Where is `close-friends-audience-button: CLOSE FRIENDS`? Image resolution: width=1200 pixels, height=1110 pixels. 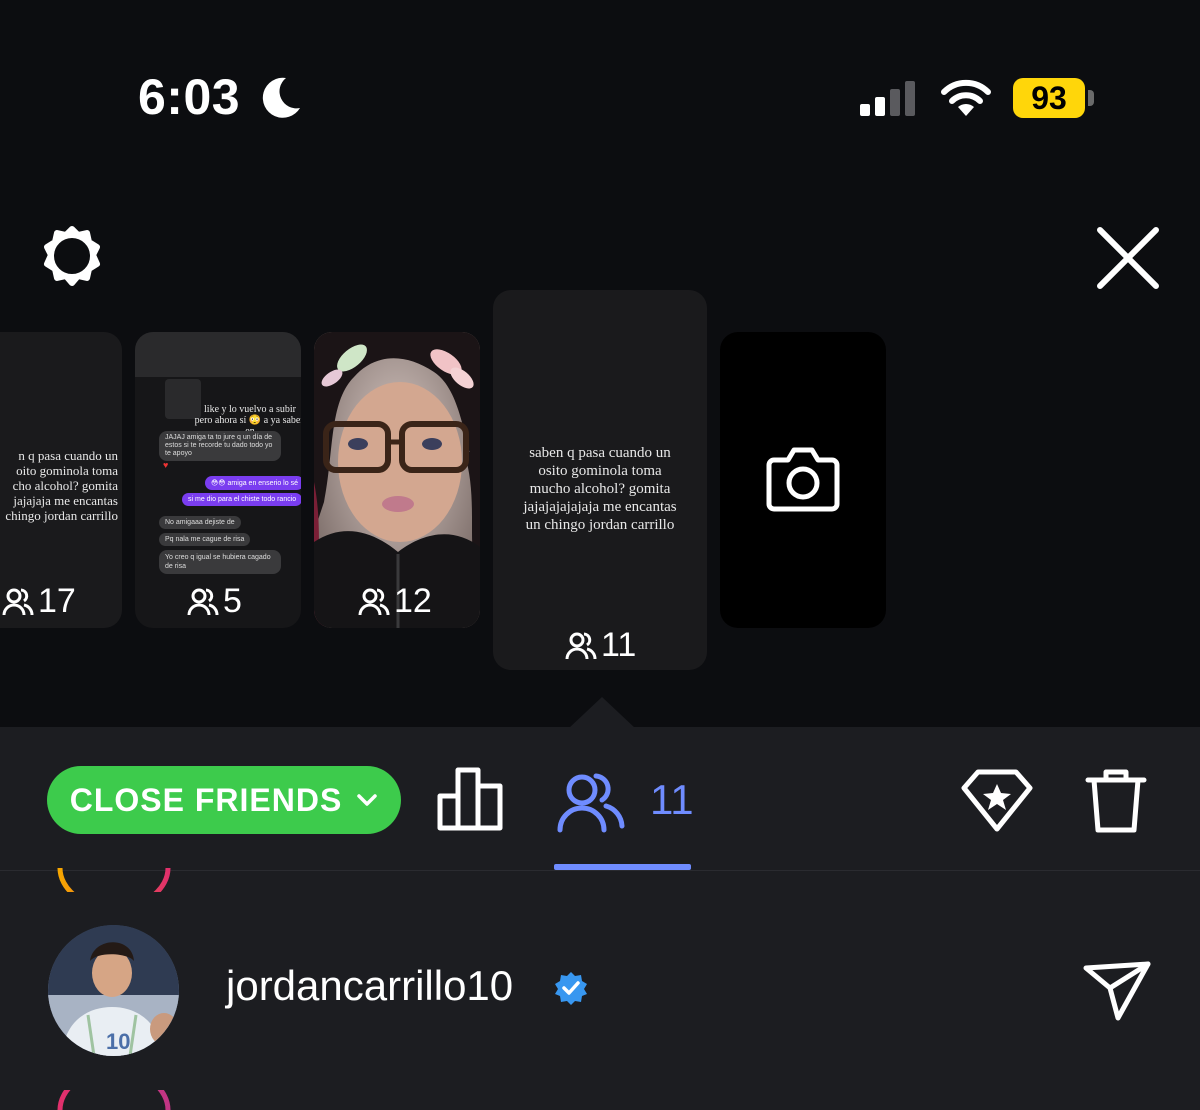
close-friends-audience-button: CLOSE FRIENDS is located at coordinates (224, 800).